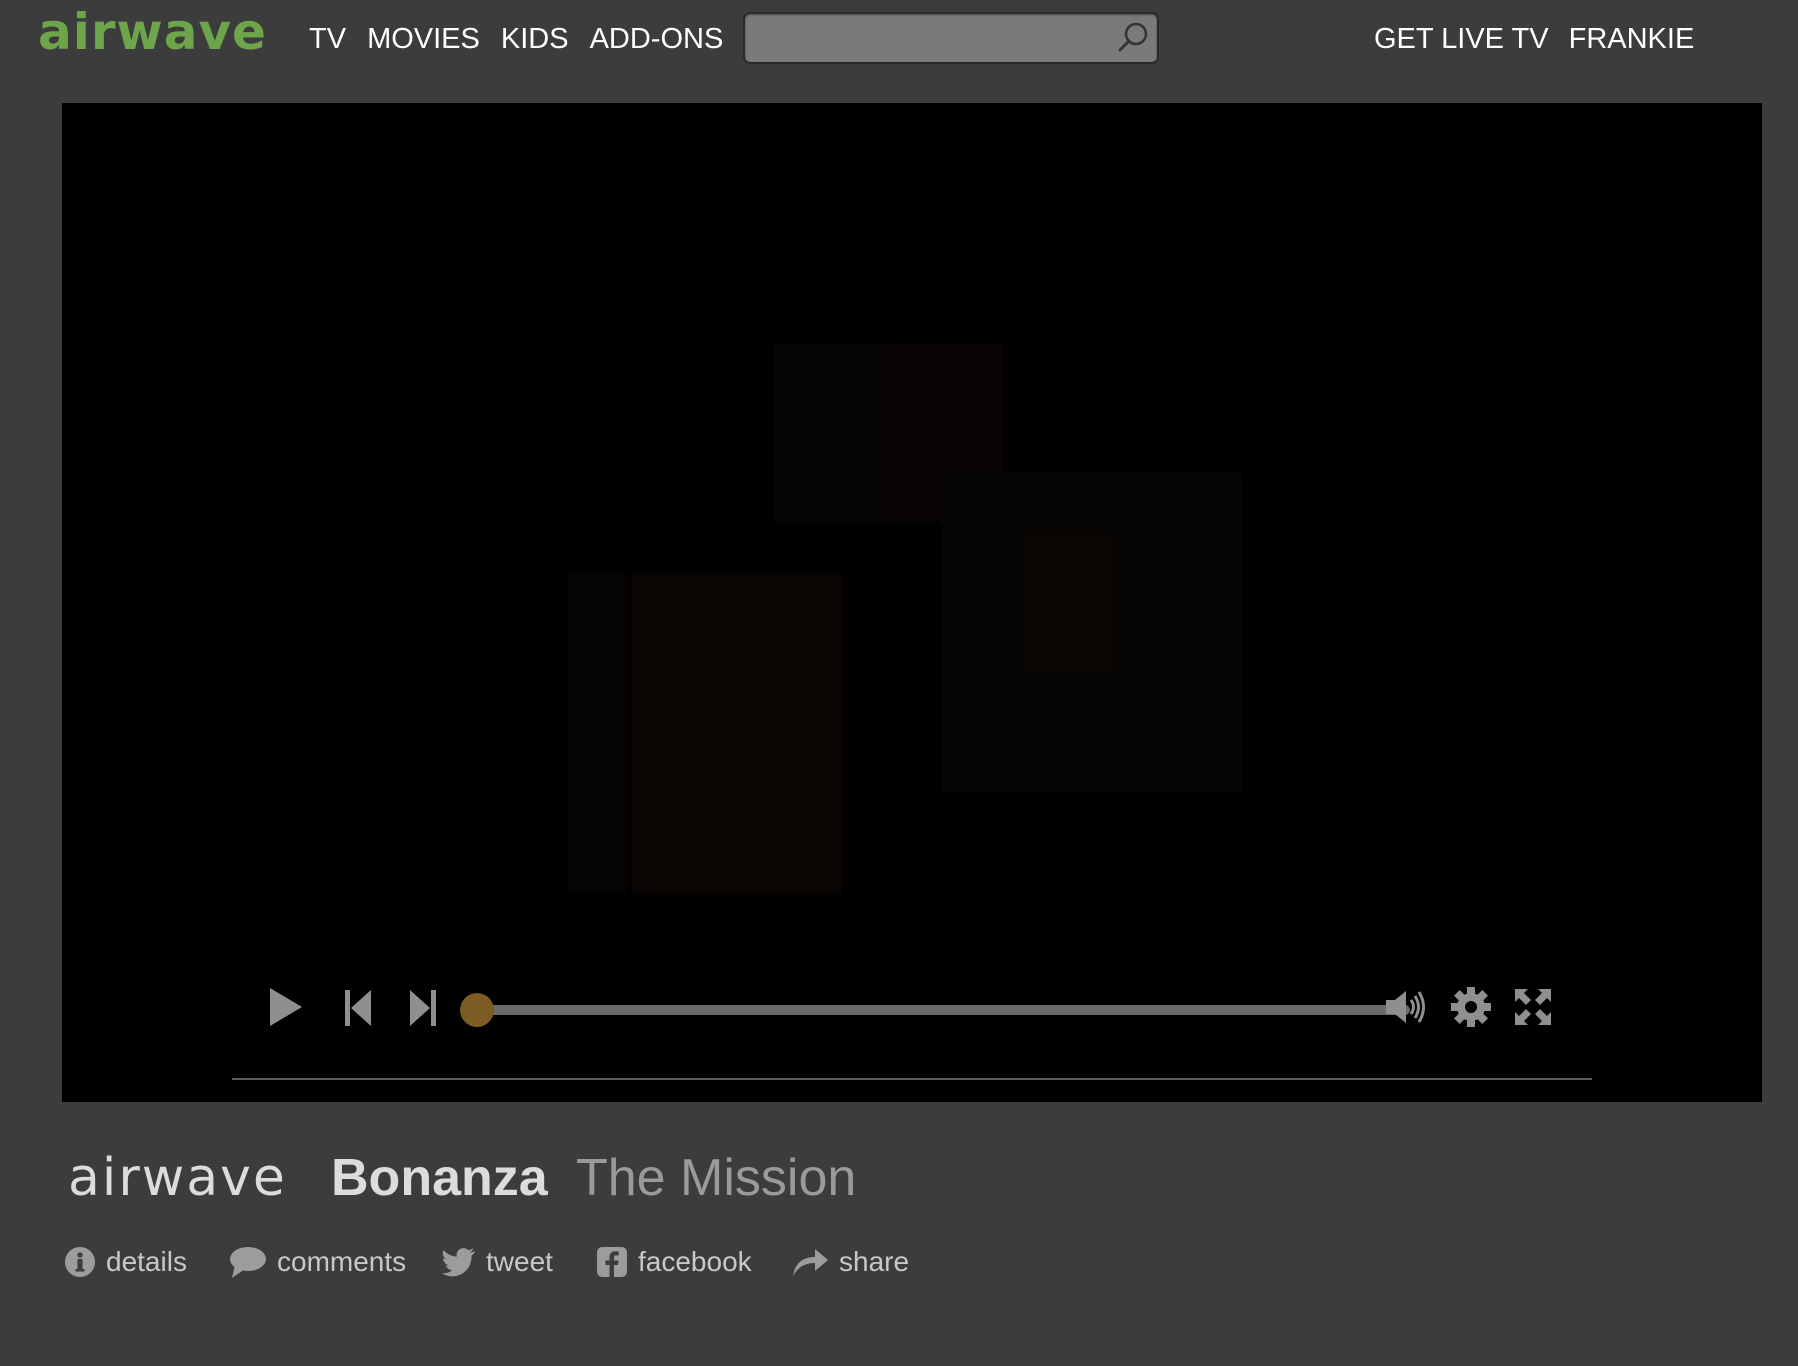 Image resolution: width=1798 pixels, height=1366 pixels. Describe the element at coordinates (912, 1079) in the screenshot. I see `player-divider` at that location.